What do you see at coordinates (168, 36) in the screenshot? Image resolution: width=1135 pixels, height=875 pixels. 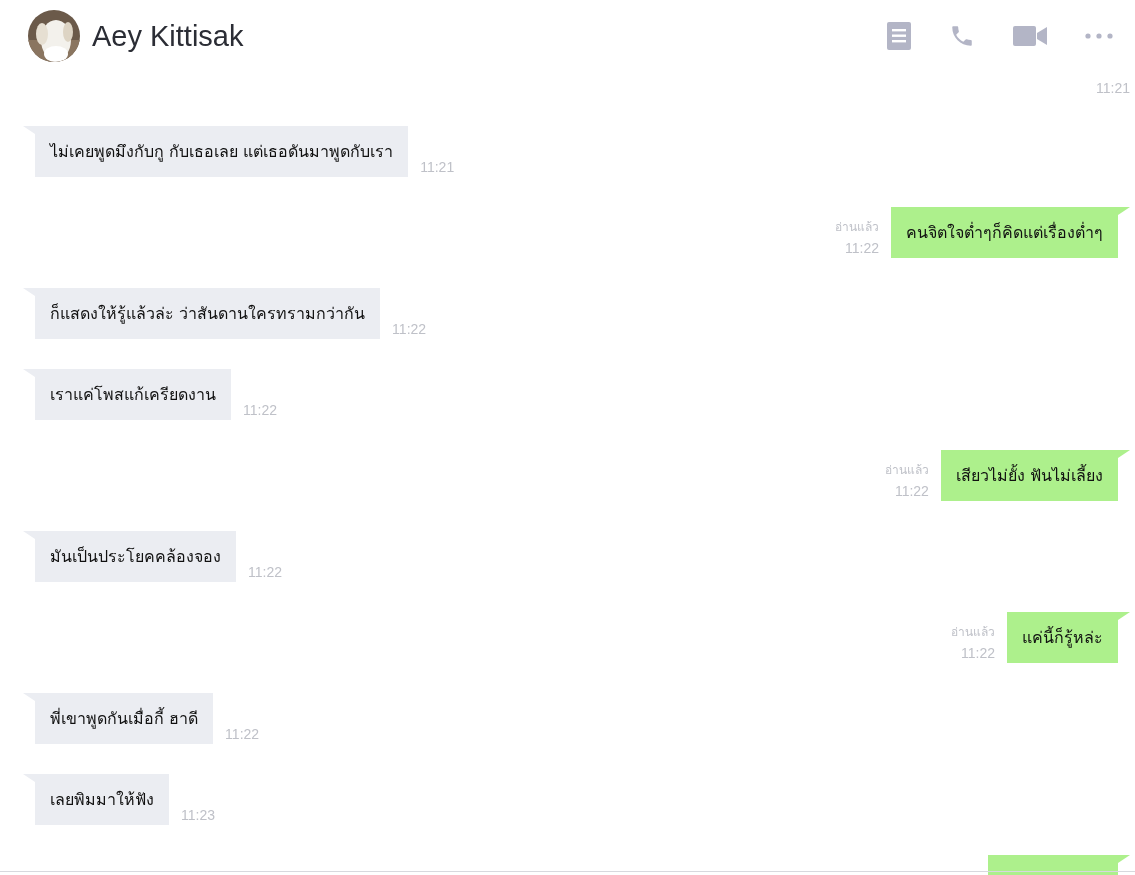 I see `contact-name: Aey Kittisak` at bounding box center [168, 36].